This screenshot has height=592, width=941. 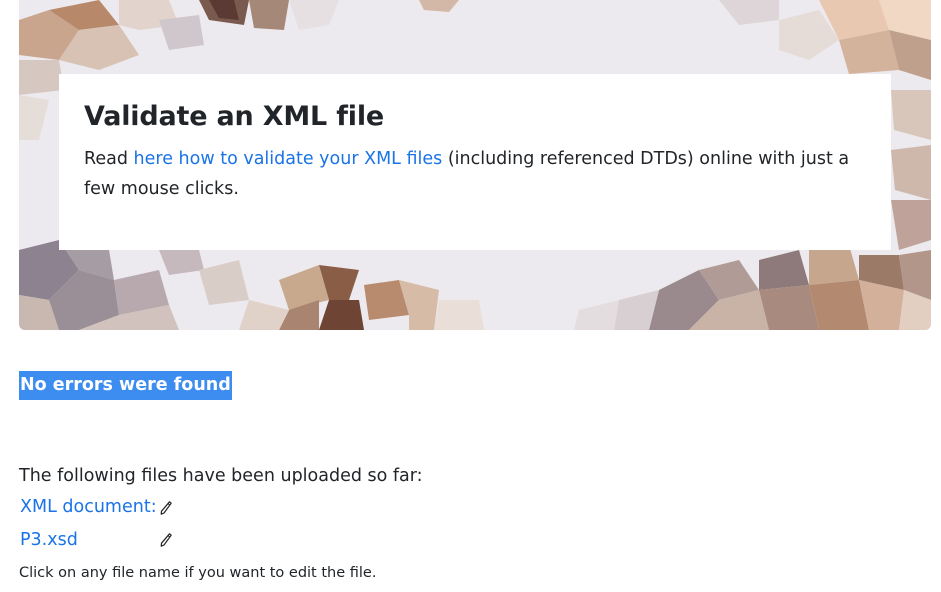 I want to click on hero-text-before: Read, so click(x=109, y=159).